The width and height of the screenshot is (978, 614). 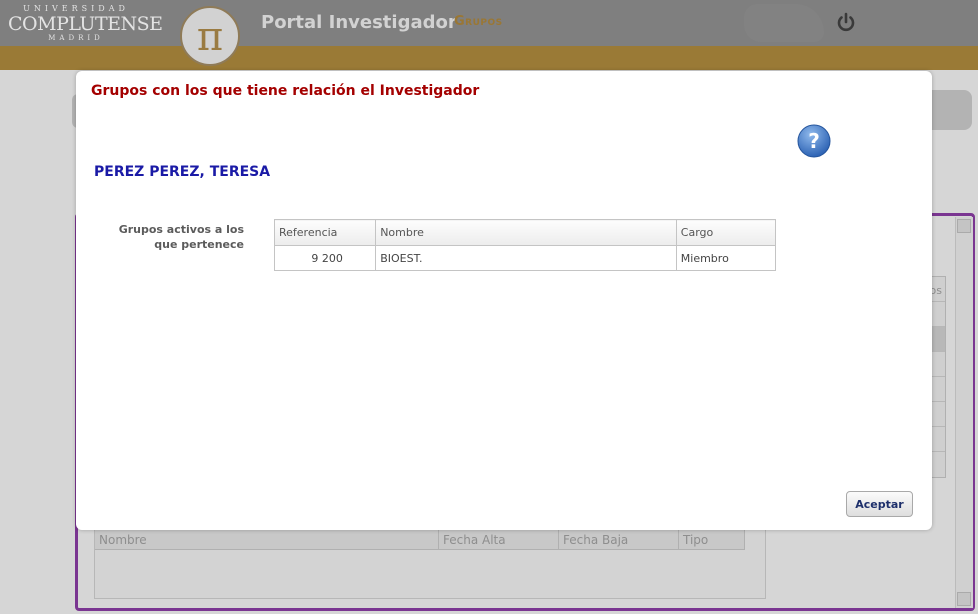 I want to click on university-logo: UNIVERSIDAD COMPLUTENSE MADRID, so click(x=85, y=24).